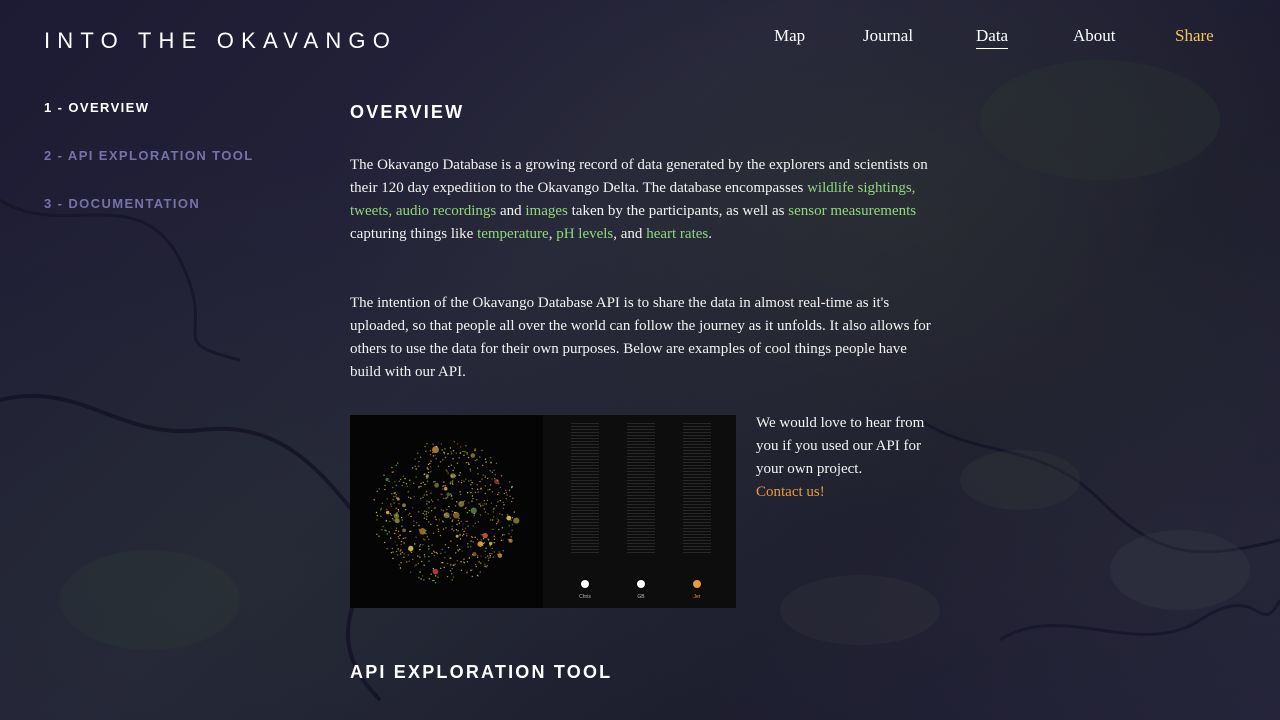 The width and height of the screenshot is (1280, 720). I want to click on showcase-visualization: Chris GB Jer, so click(554, 511).